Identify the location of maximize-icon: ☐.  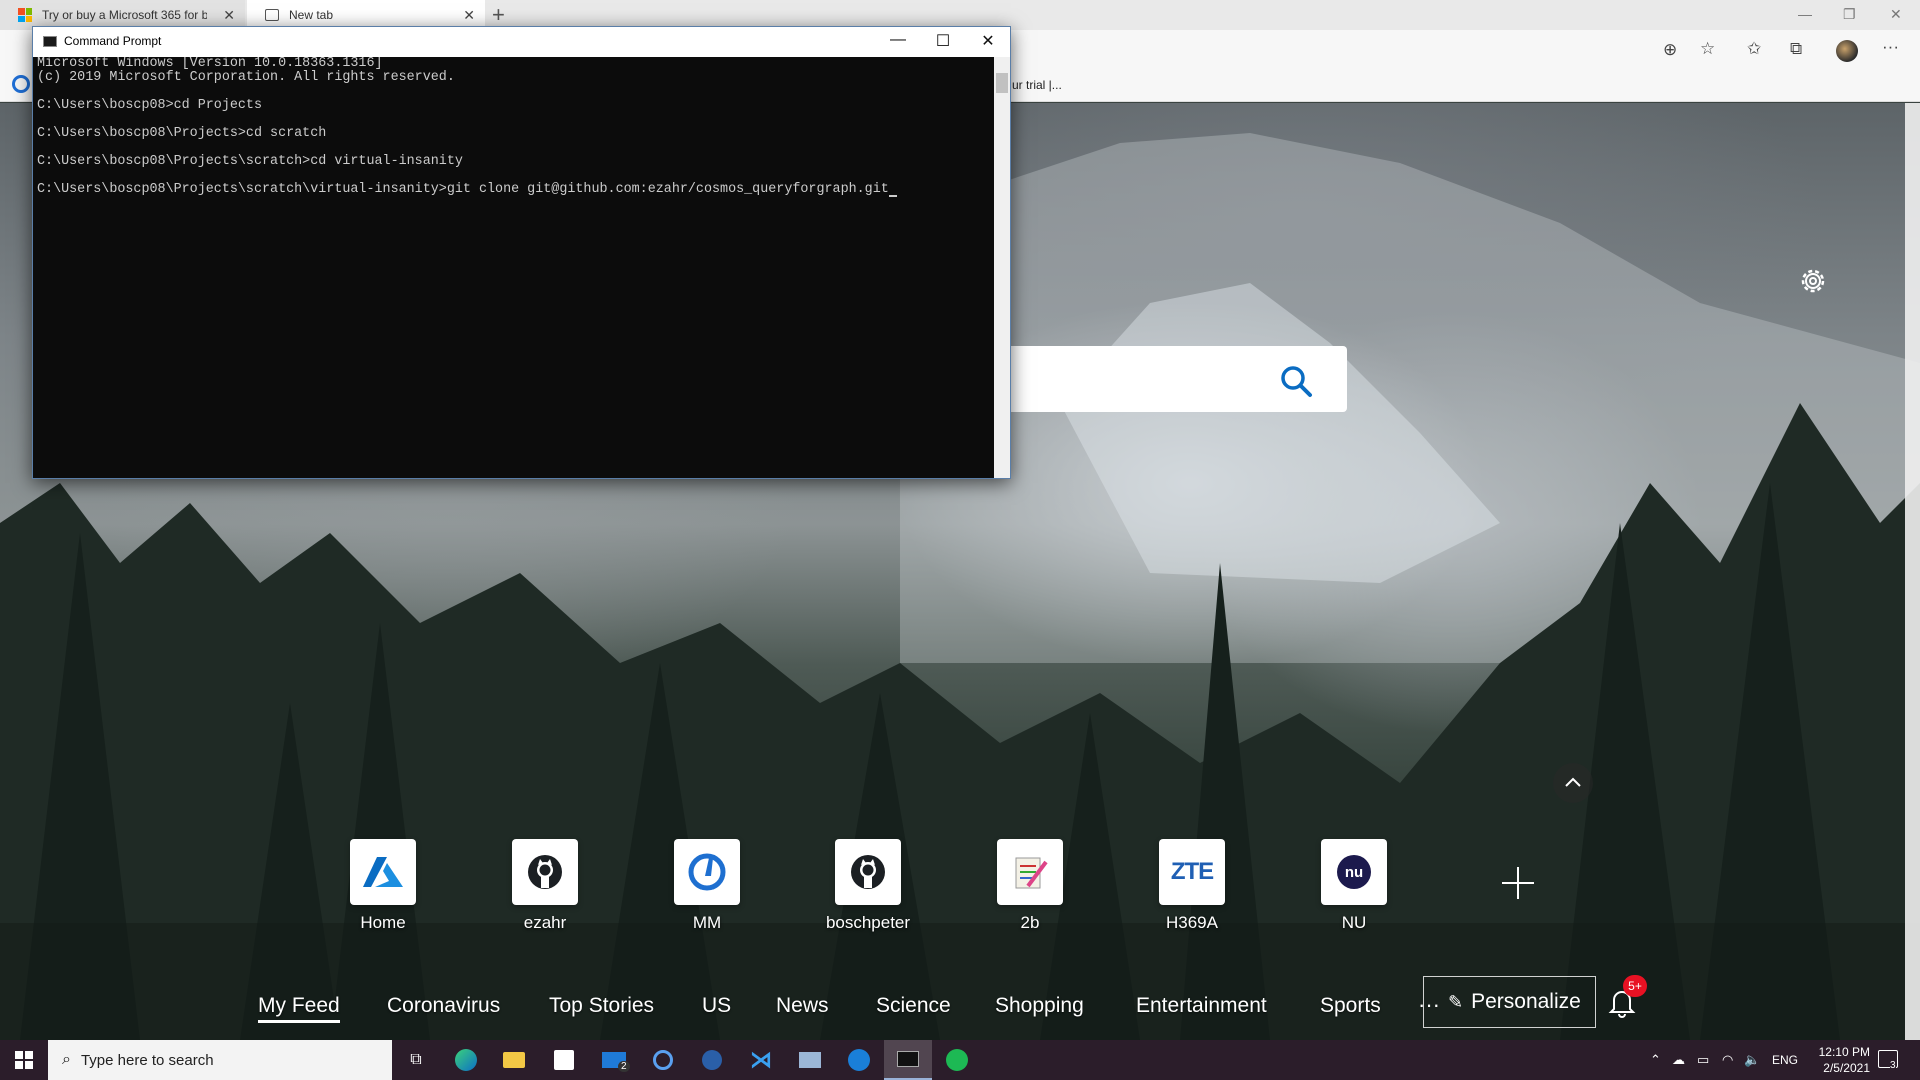
(943, 42).